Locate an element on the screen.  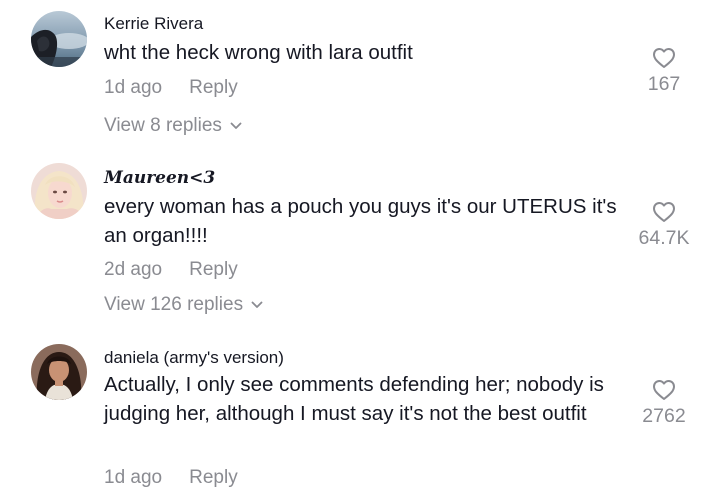
like-button: 64.7K is located at coordinates (664, 225).